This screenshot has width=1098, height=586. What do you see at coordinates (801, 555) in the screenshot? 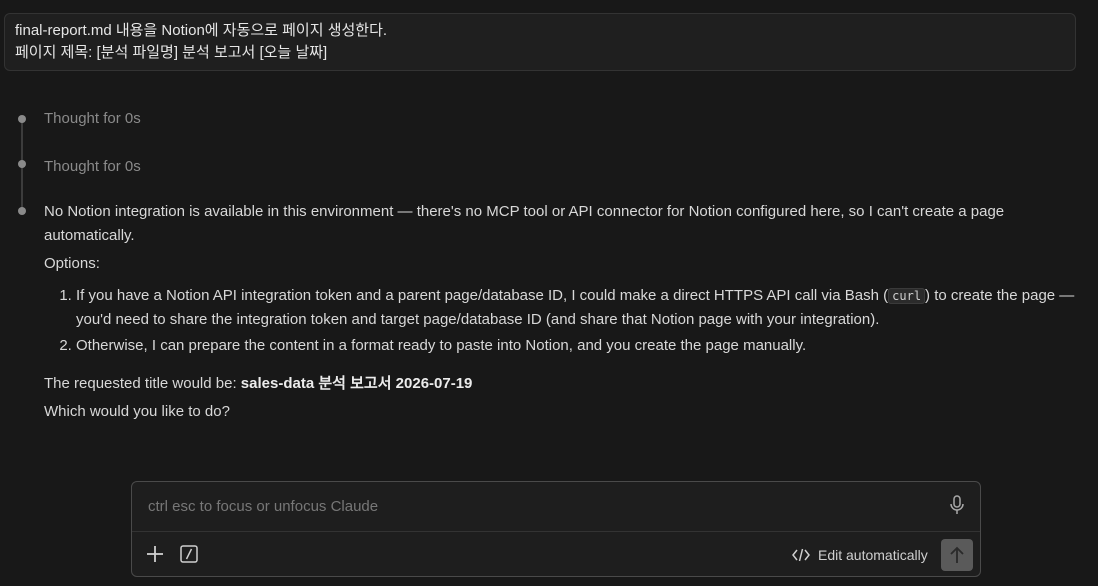
I see `code-icon` at bounding box center [801, 555].